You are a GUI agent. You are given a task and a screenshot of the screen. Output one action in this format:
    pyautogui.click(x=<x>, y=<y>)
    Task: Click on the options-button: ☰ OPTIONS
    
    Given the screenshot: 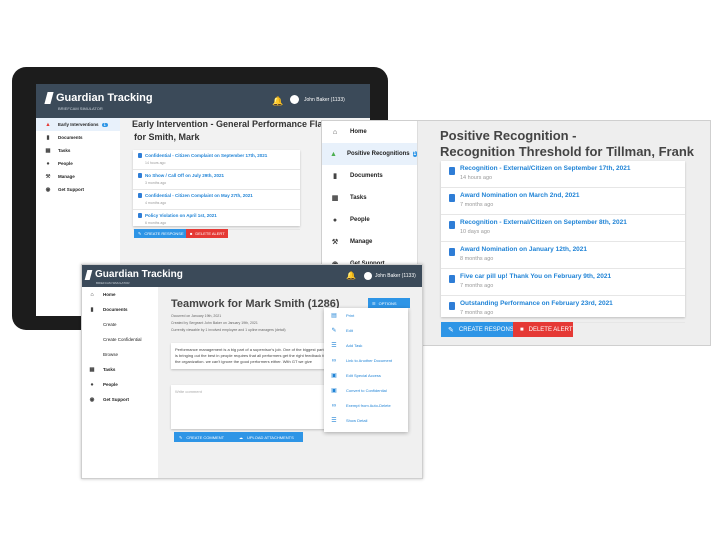 What is the action you would take?
    pyautogui.click(x=389, y=303)
    